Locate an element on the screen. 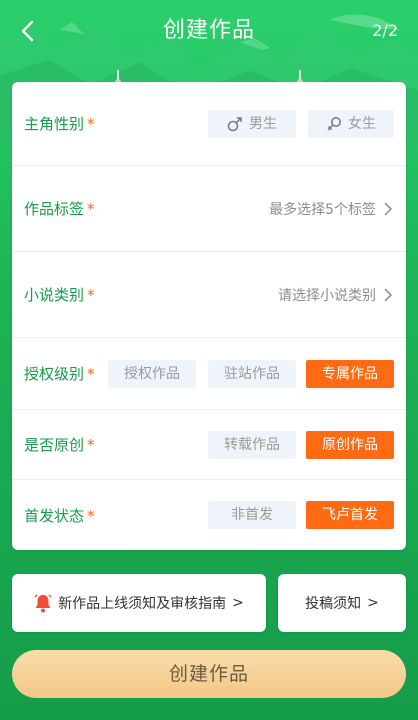  submit-notice-link: 投稿须知 > is located at coordinates (342, 603).